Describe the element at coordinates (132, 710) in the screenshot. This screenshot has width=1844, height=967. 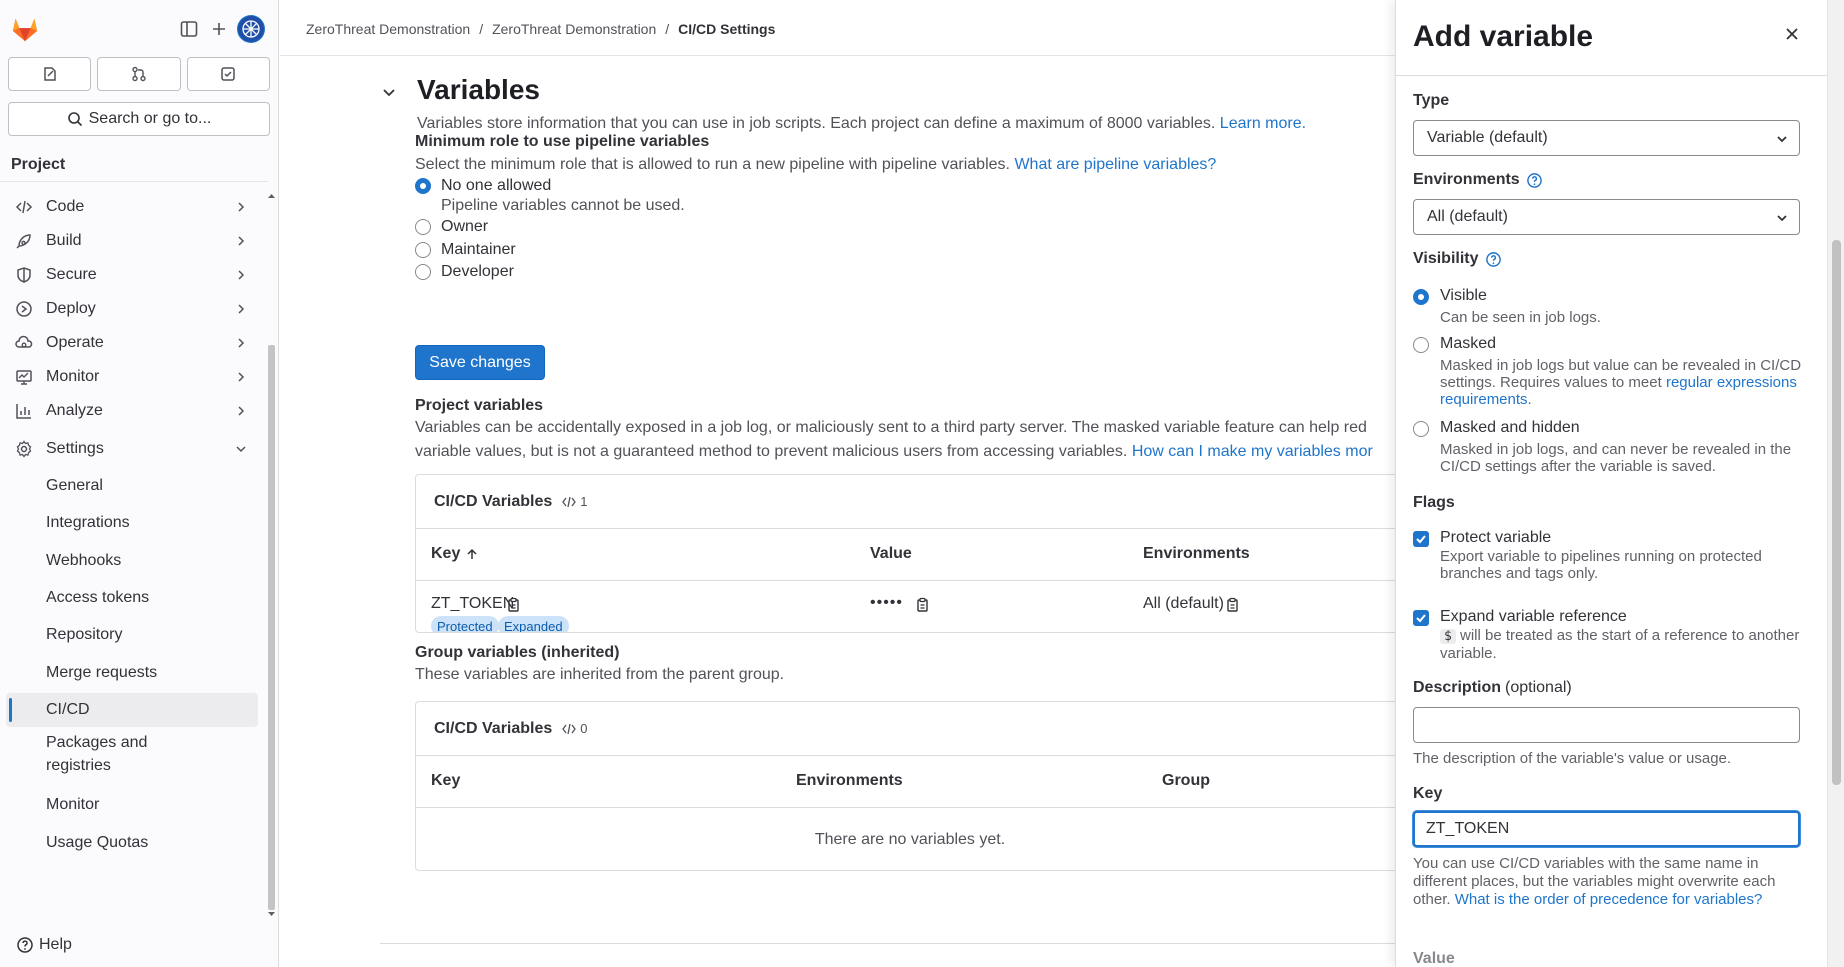
I see `sidebar-sub-cicd: CI/CD` at that location.